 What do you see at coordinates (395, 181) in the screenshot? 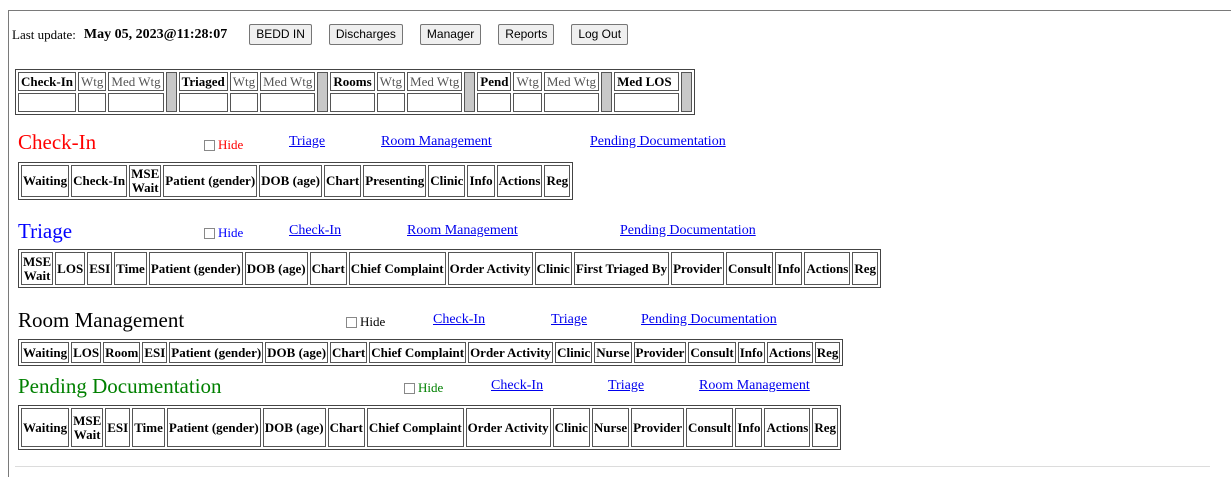
I see `col-presenting: Presenting` at bounding box center [395, 181].